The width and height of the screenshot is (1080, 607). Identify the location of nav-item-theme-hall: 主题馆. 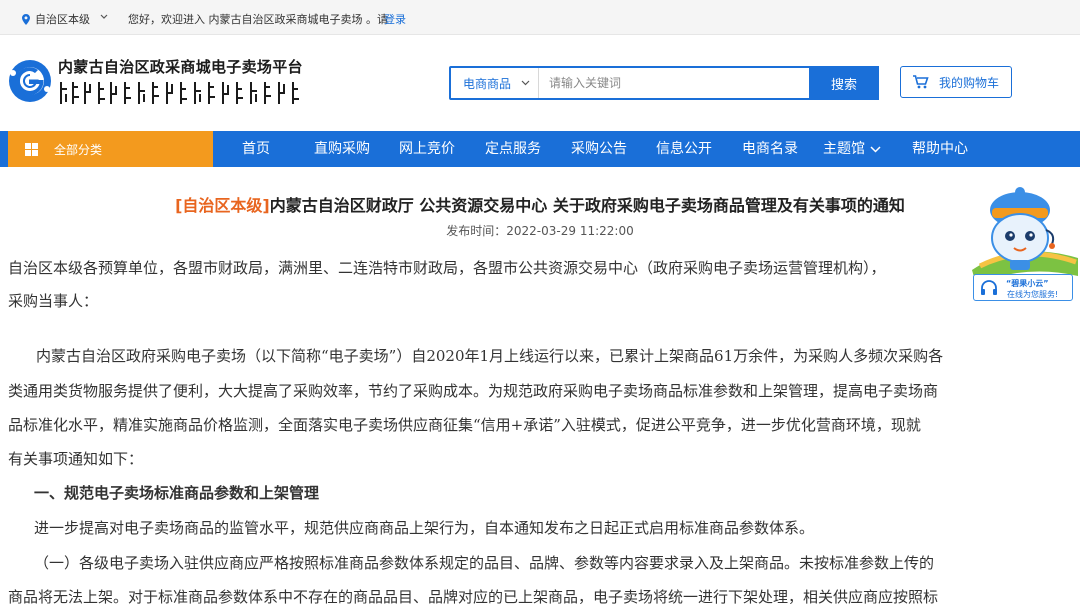
(852, 149).